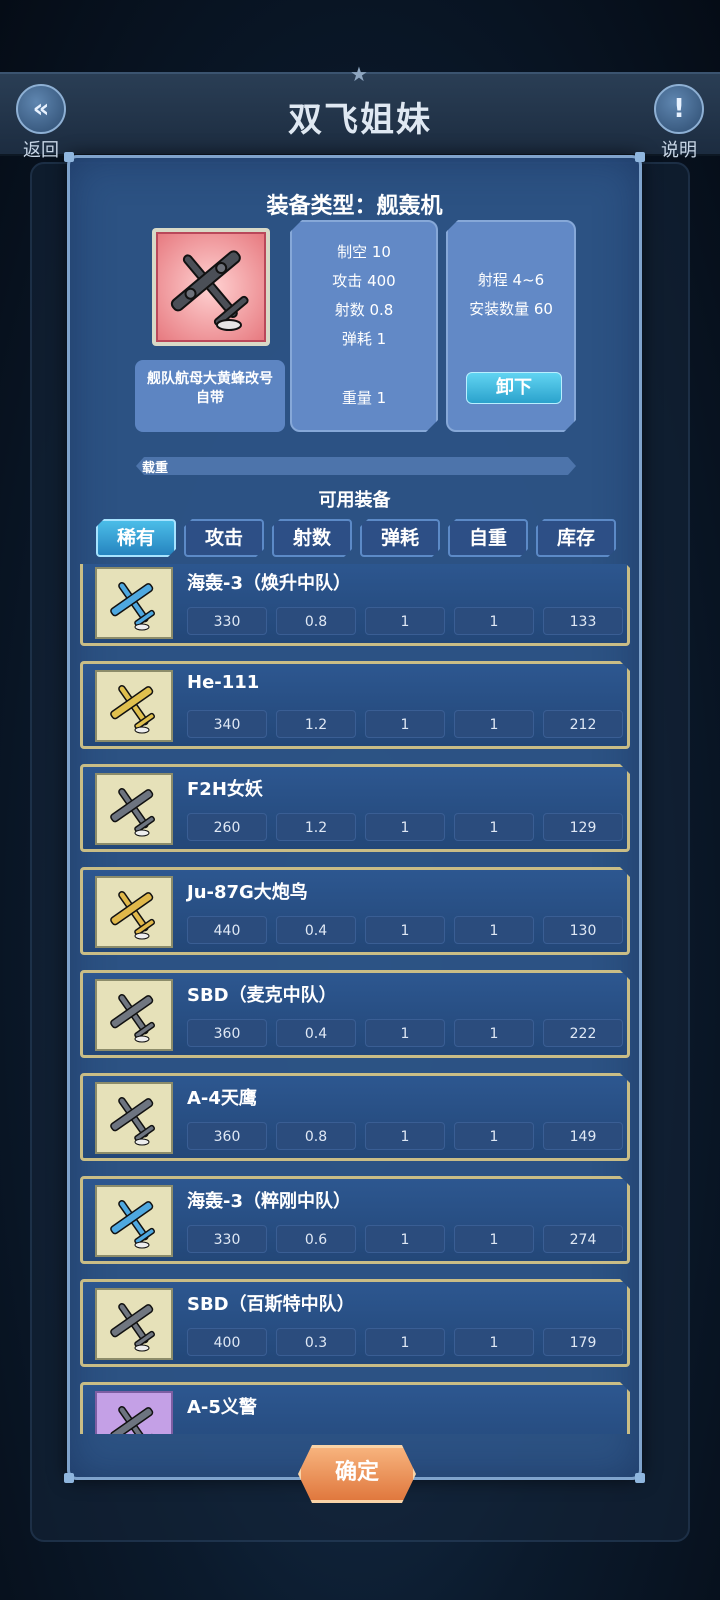 The height and width of the screenshot is (1600, 720). What do you see at coordinates (364, 398) in the screenshot?
I see `stat-weight: 重量 1` at bounding box center [364, 398].